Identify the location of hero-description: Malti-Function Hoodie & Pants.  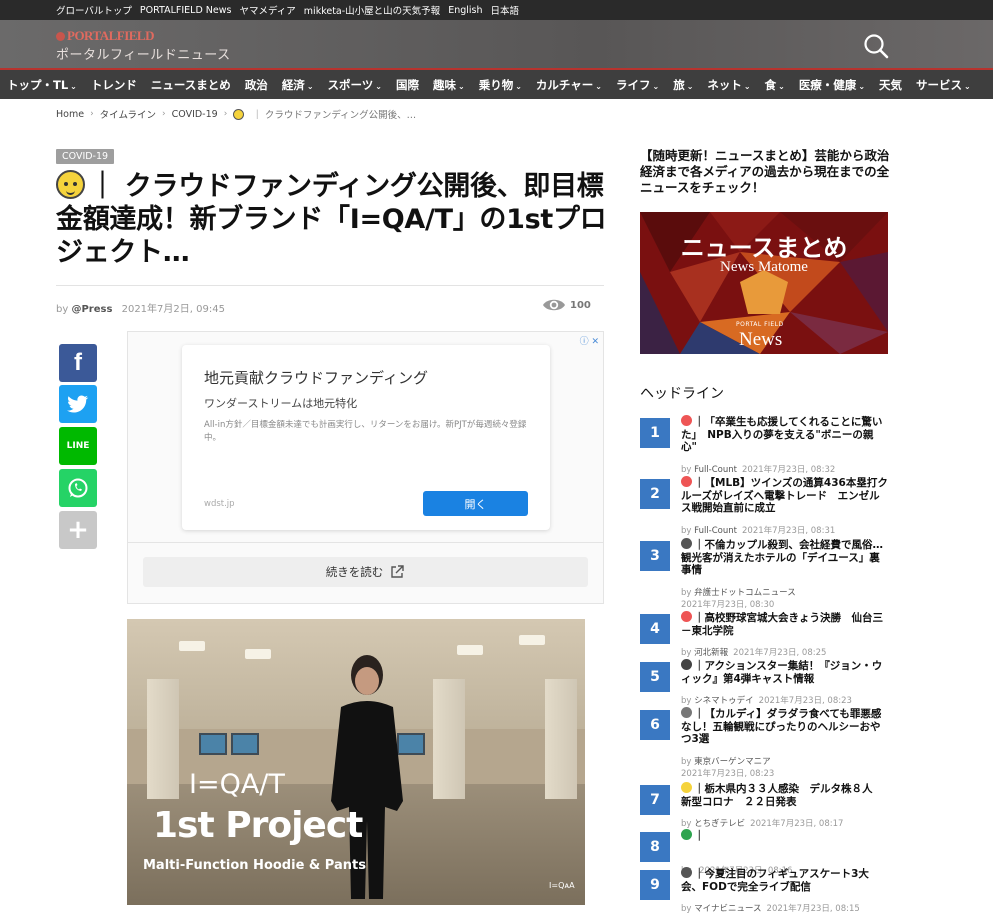
(254, 865).